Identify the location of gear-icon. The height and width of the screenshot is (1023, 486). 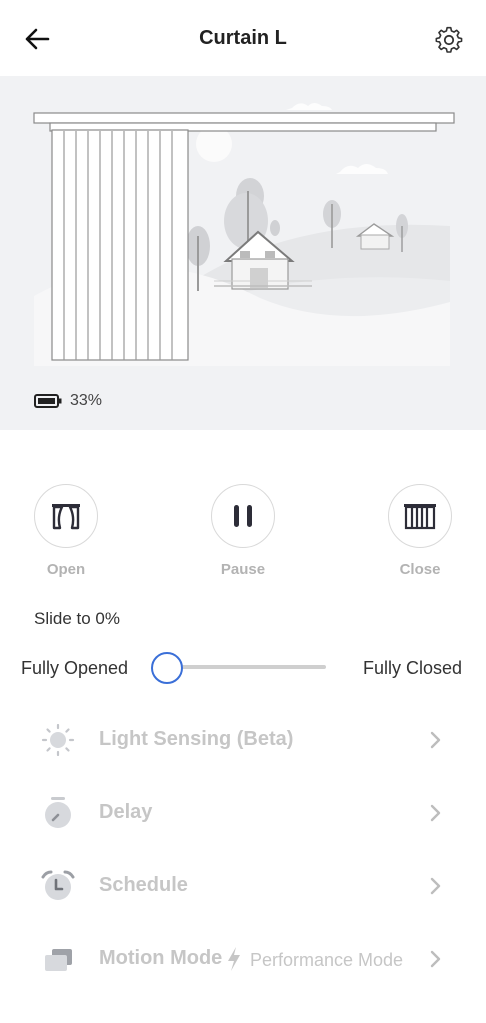
(449, 39).